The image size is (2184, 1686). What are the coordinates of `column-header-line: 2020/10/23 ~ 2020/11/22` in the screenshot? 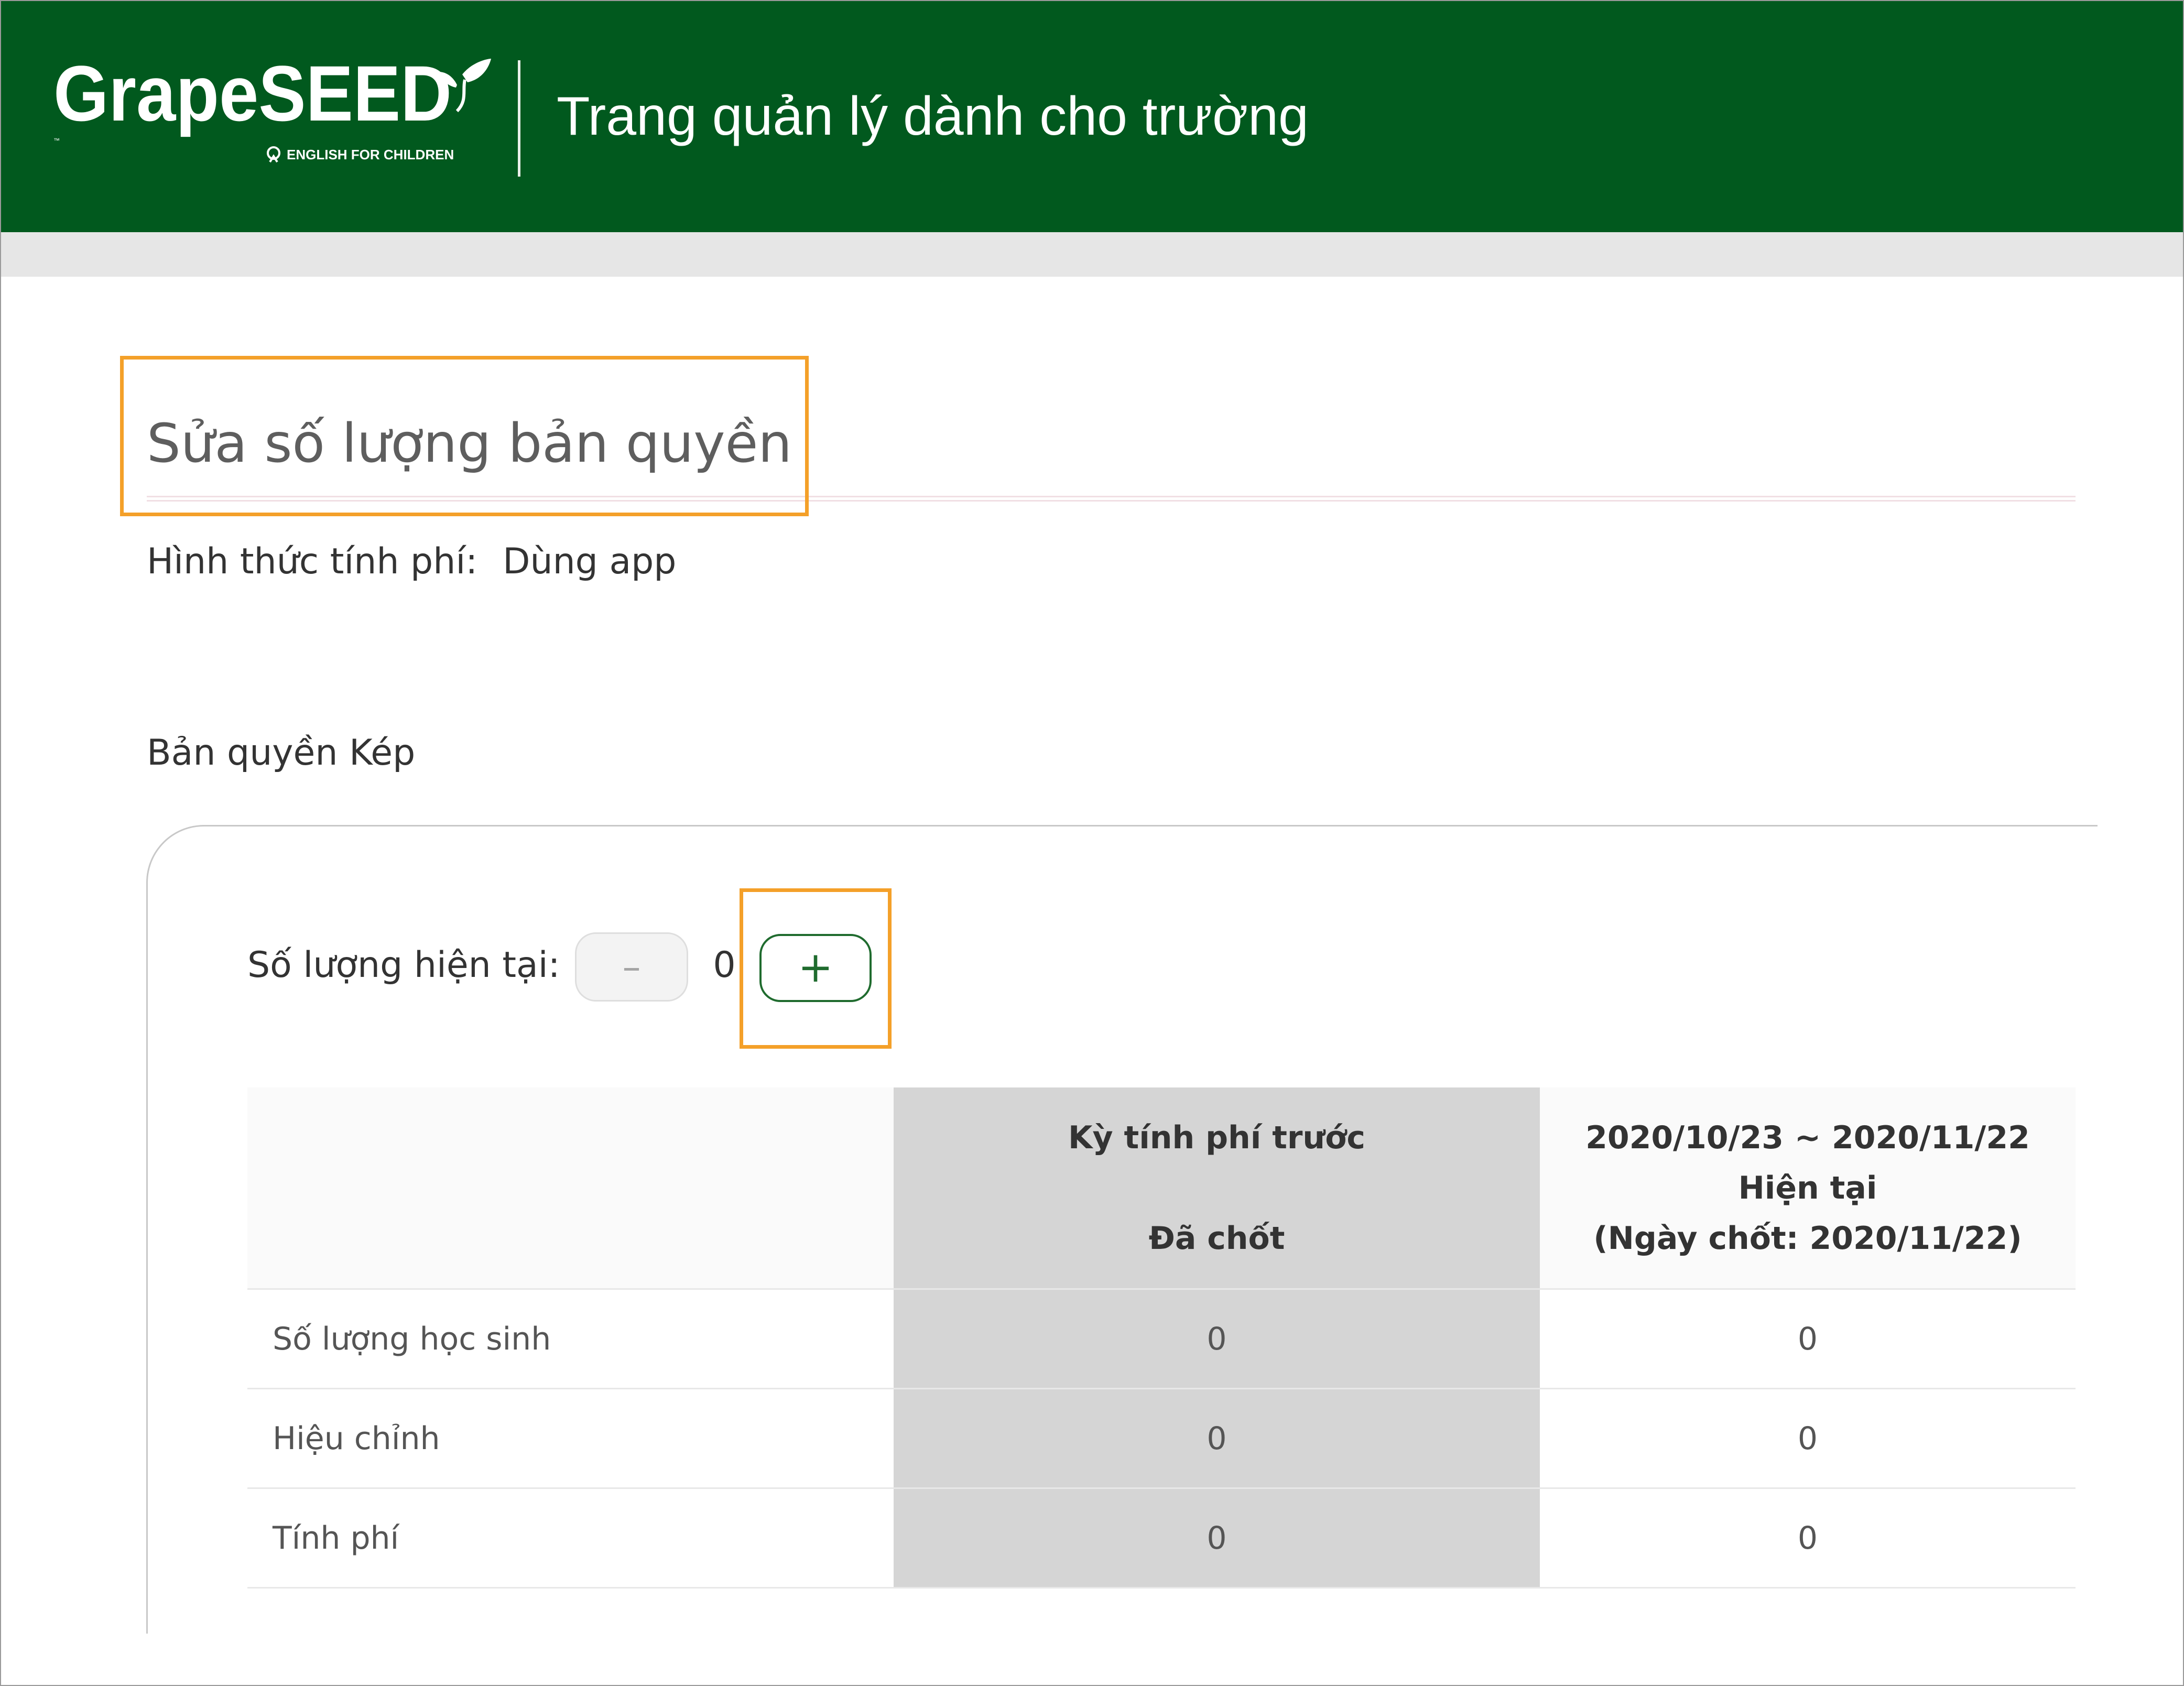 It's located at (1807, 1137).